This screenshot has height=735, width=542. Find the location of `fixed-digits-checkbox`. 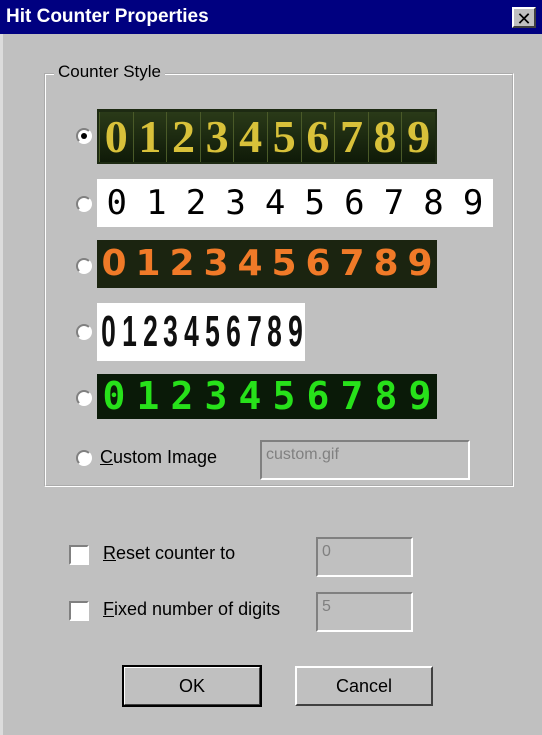

fixed-digits-checkbox is located at coordinates (79, 611).